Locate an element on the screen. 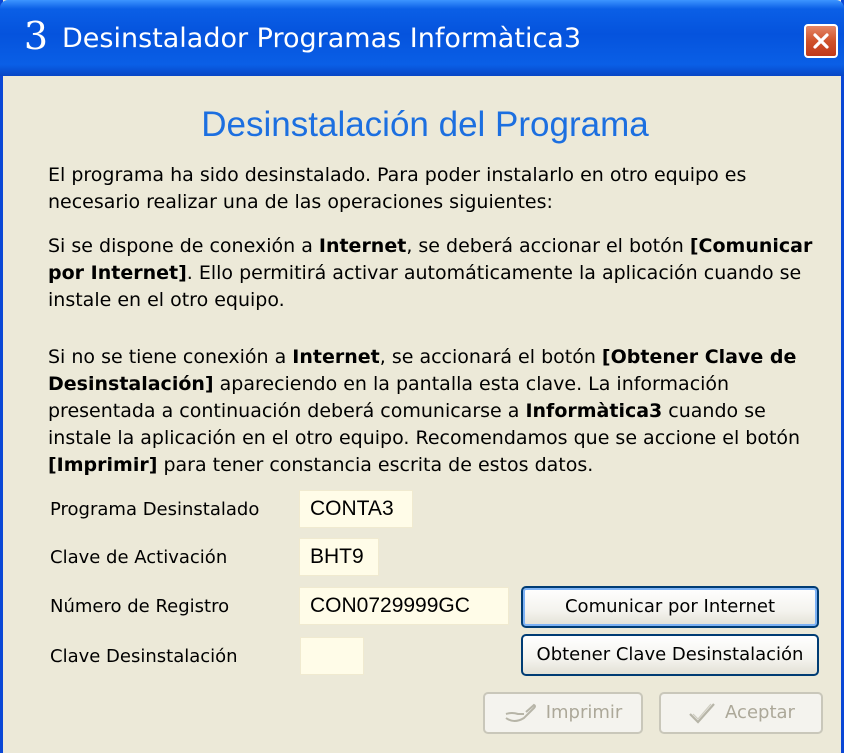 The width and height of the screenshot is (844, 753). window-title: Desinstalador Programas Informàtica3 is located at coordinates (322, 38).